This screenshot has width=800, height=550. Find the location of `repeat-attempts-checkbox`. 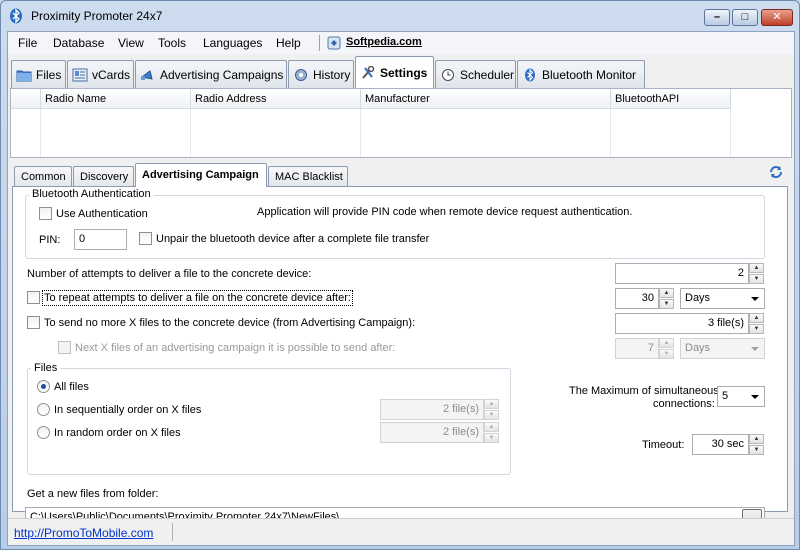

repeat-attempts-checkbox is located at coordinates (33, 297).